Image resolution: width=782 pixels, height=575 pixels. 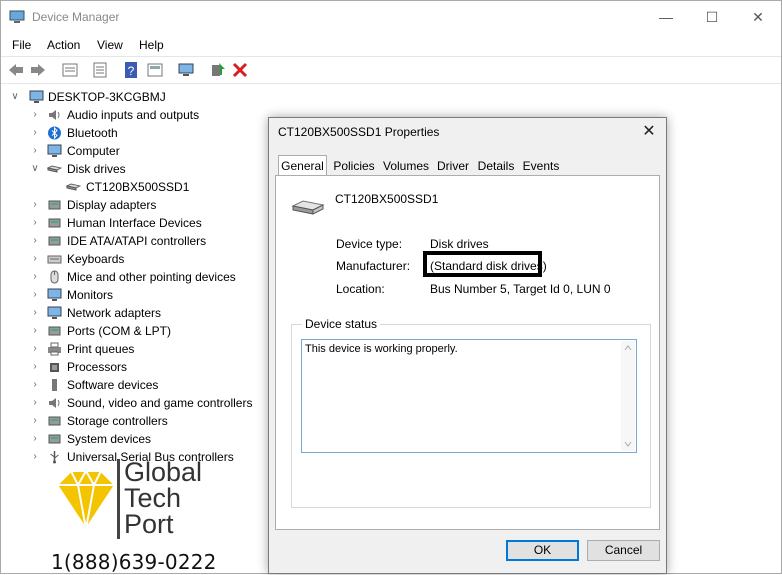 What do you see at coordinates (302, 165) in the screenshot?
I see `tab-general: General` at bounding box center [302, 165].